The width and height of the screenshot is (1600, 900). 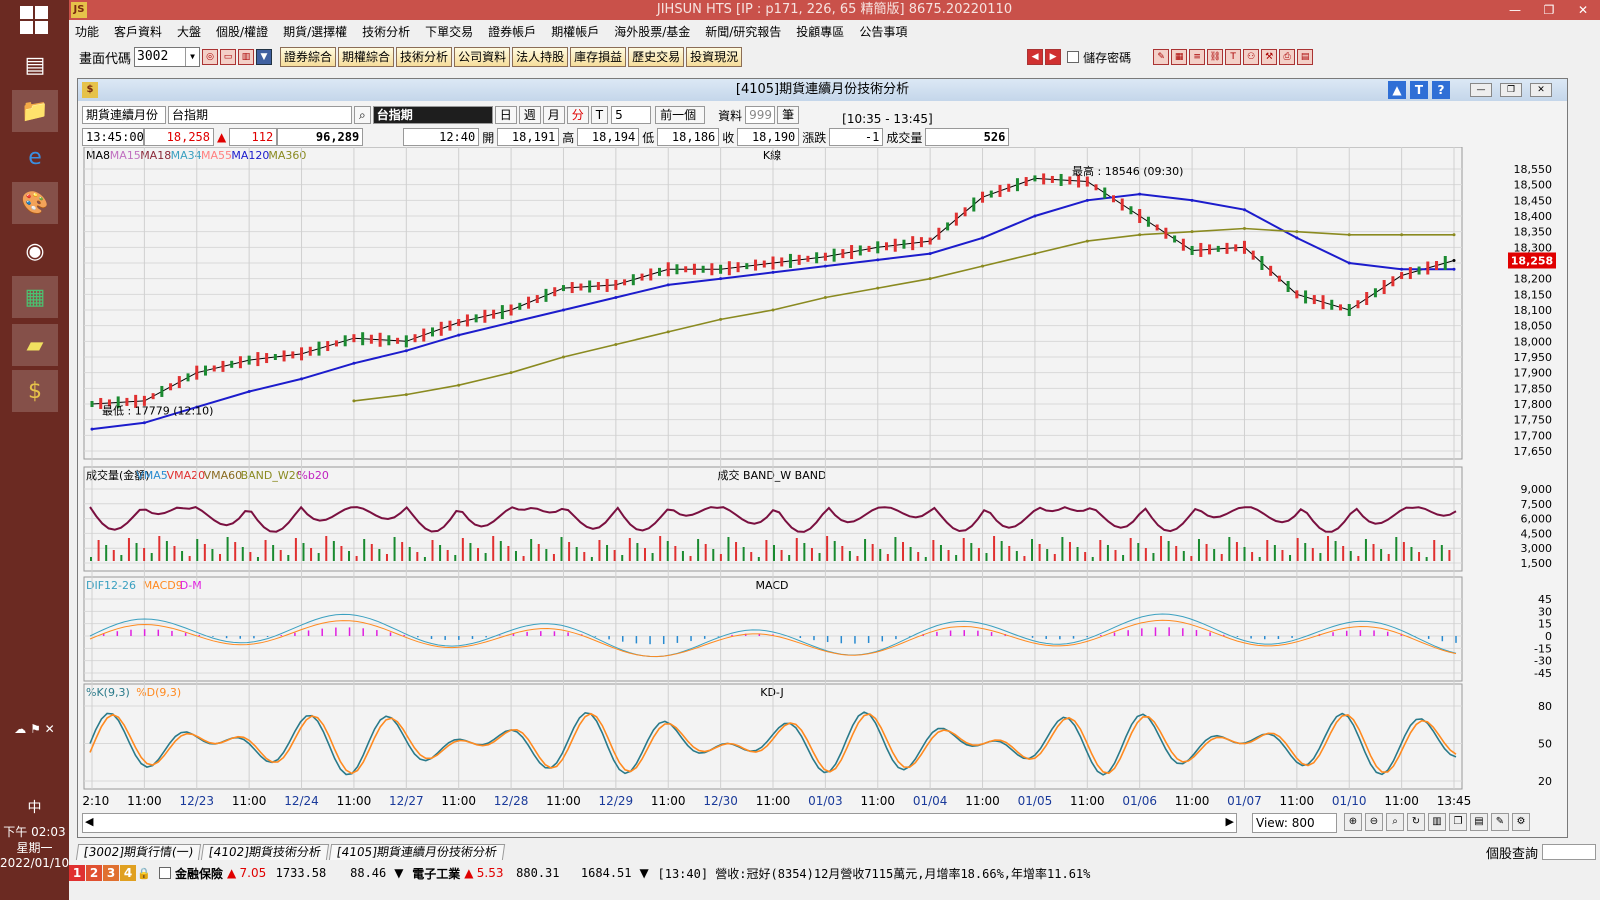 I want to click on code-input: 3002 ▼, so click(x=167, y=57).